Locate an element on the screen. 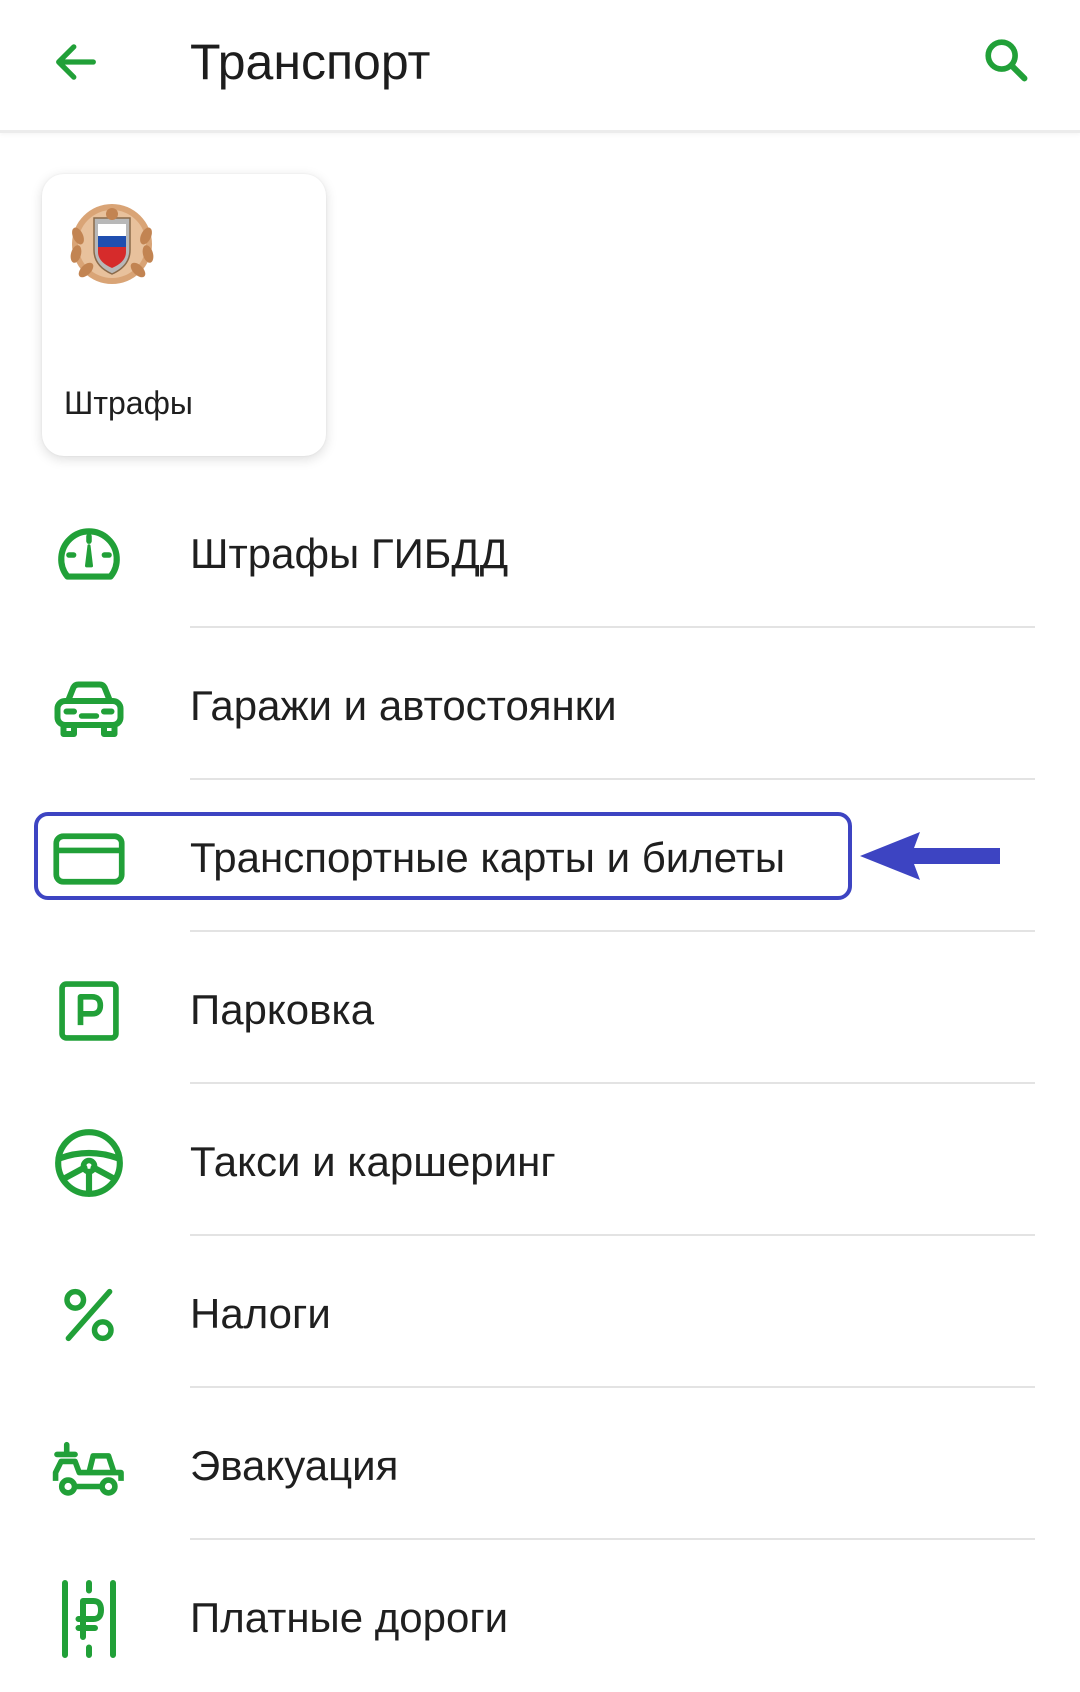 The image size is (1080, 1692). search-icon is located at coordinates (1006, 60).